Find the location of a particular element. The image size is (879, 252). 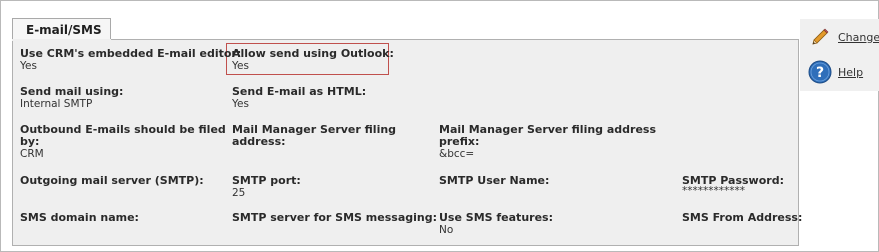

field-label: Allow send using Outlook: is located at coordinates (313, 53).